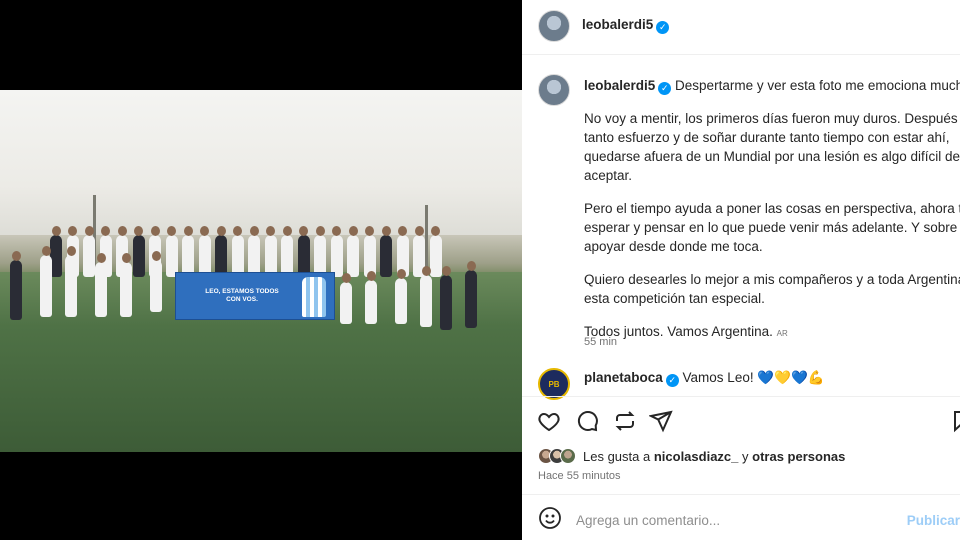  I want to click on banner-text: LEO, ESTAMOS TODOS CON VOS., so click(242, 295).